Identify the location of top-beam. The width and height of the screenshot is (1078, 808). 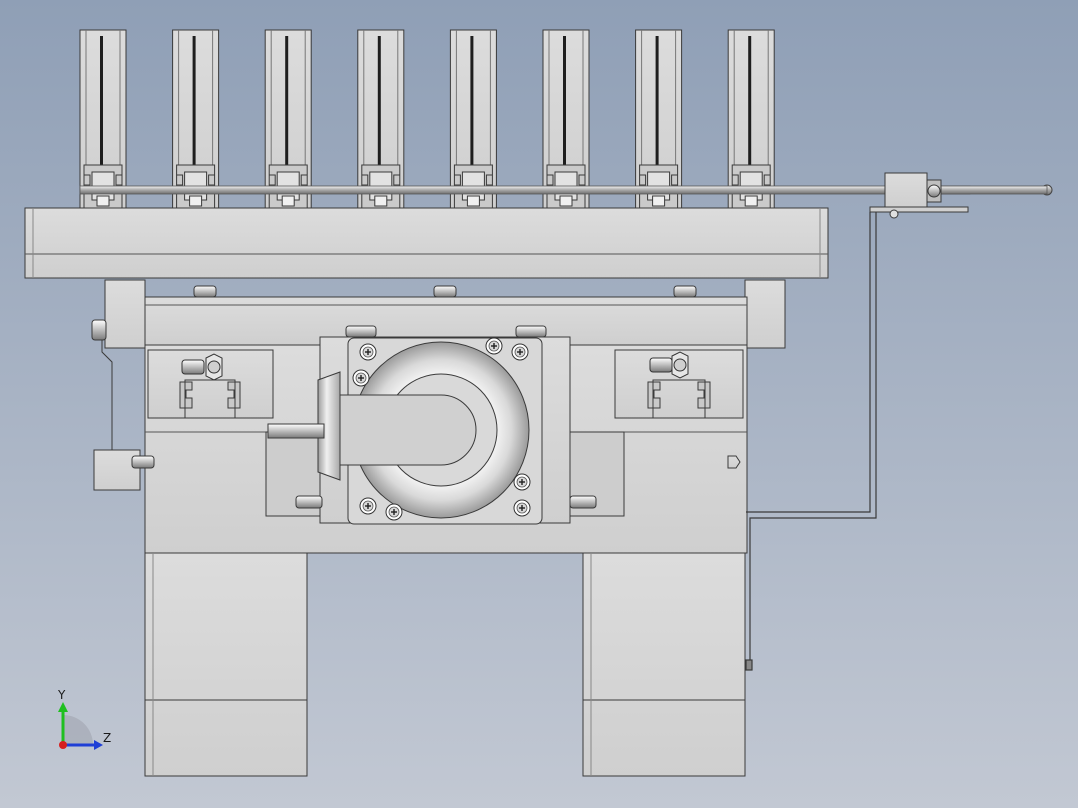
(426, 243).